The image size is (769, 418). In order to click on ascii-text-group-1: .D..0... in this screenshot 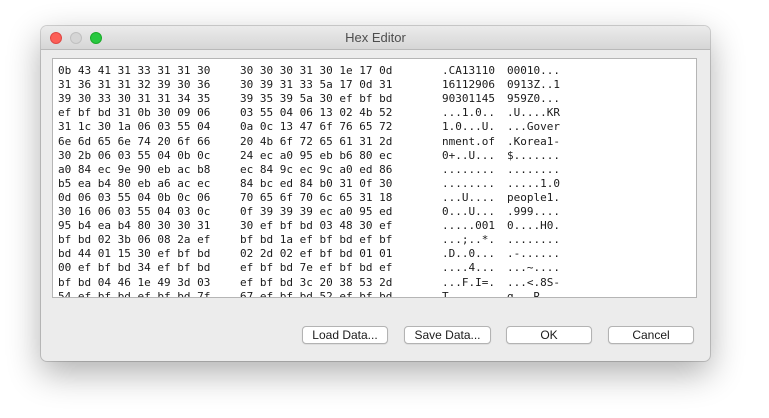, I will do `click(468, 254)`.